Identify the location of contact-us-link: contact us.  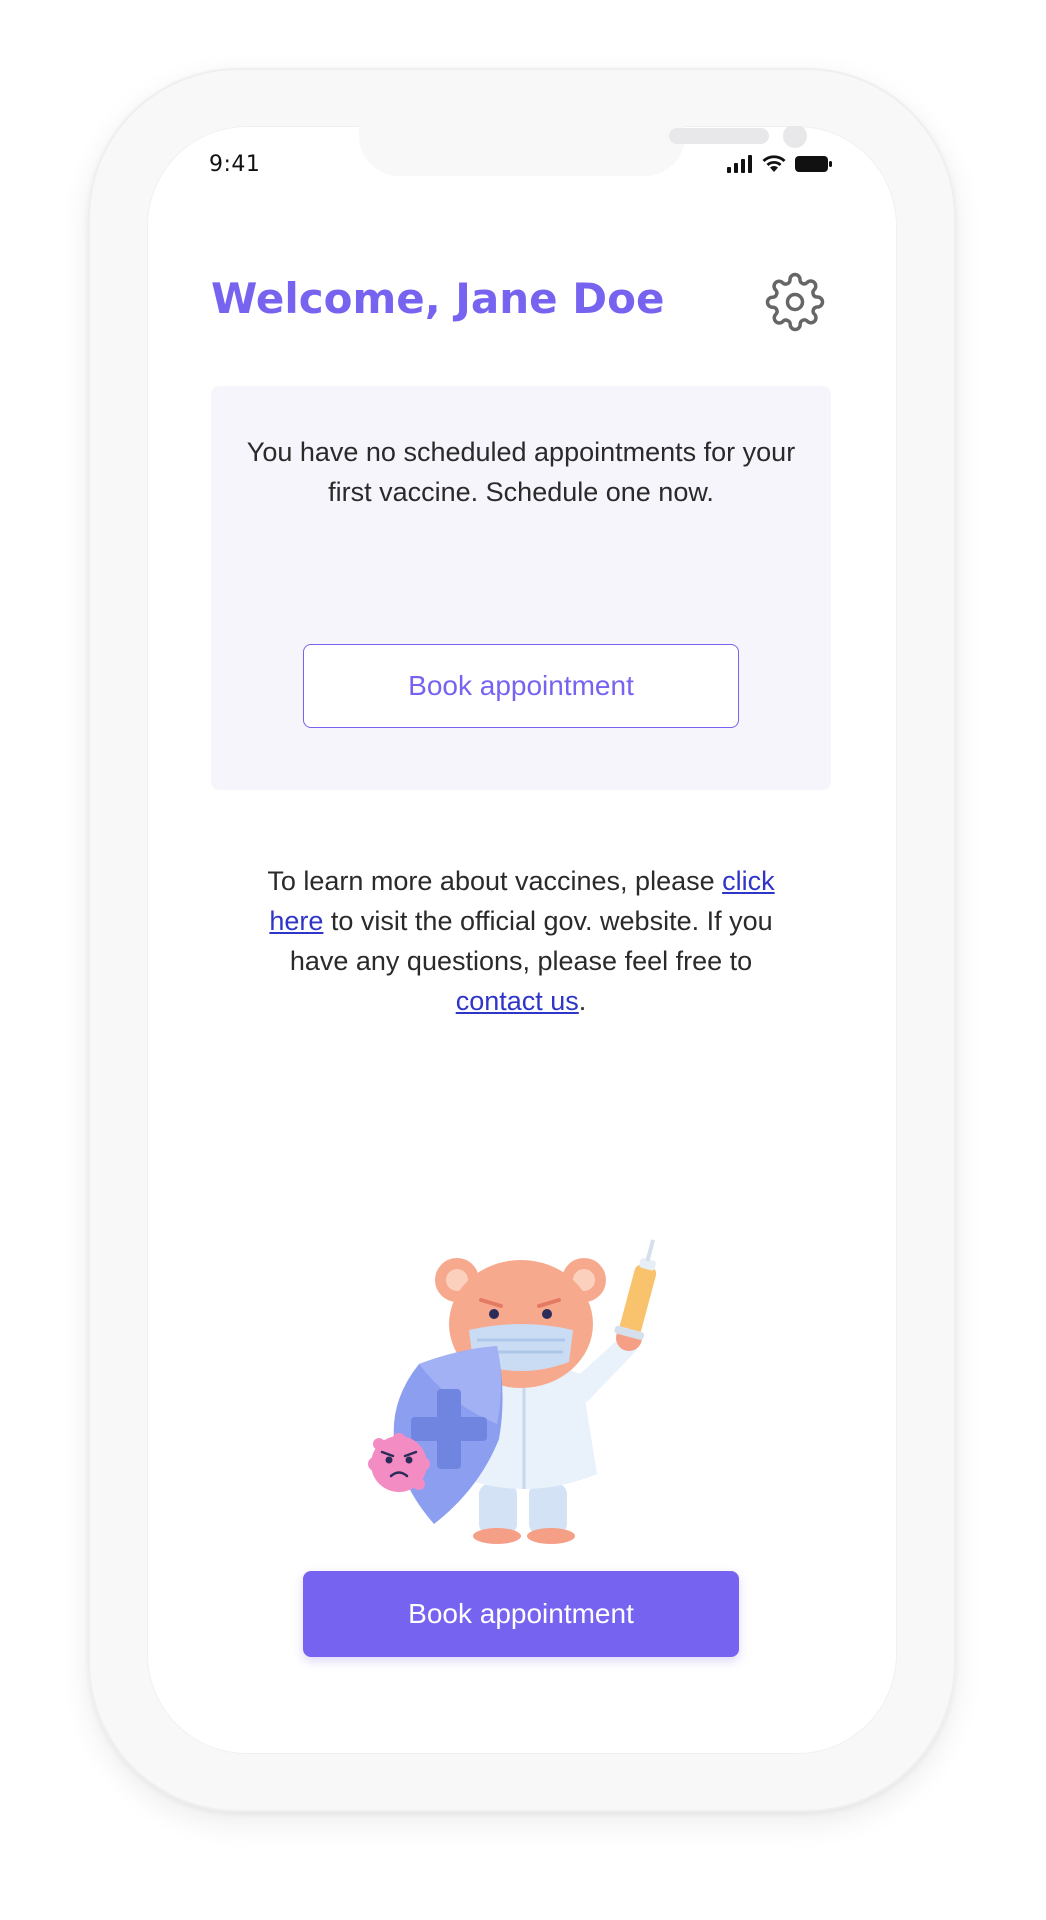
(517, 1001).